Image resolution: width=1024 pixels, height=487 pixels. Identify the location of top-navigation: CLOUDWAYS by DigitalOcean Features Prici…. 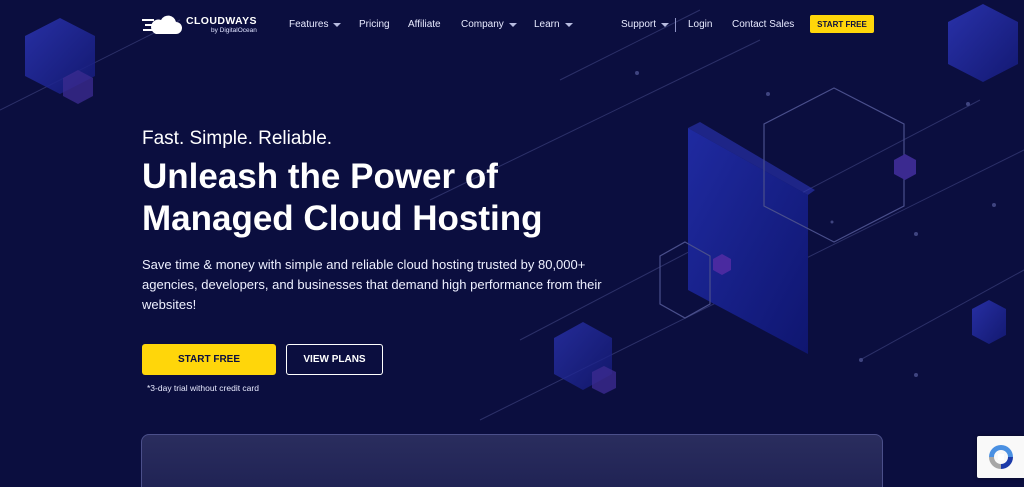
(512, 25).